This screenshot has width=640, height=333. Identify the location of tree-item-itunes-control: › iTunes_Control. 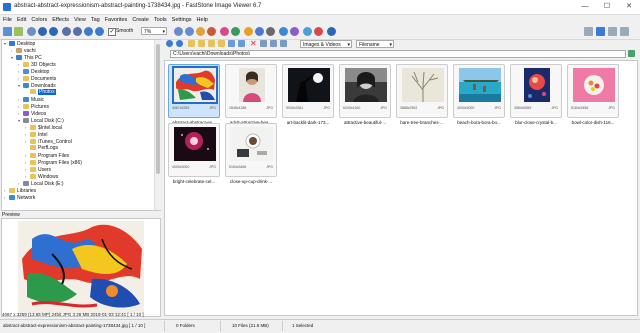
(48, 141).